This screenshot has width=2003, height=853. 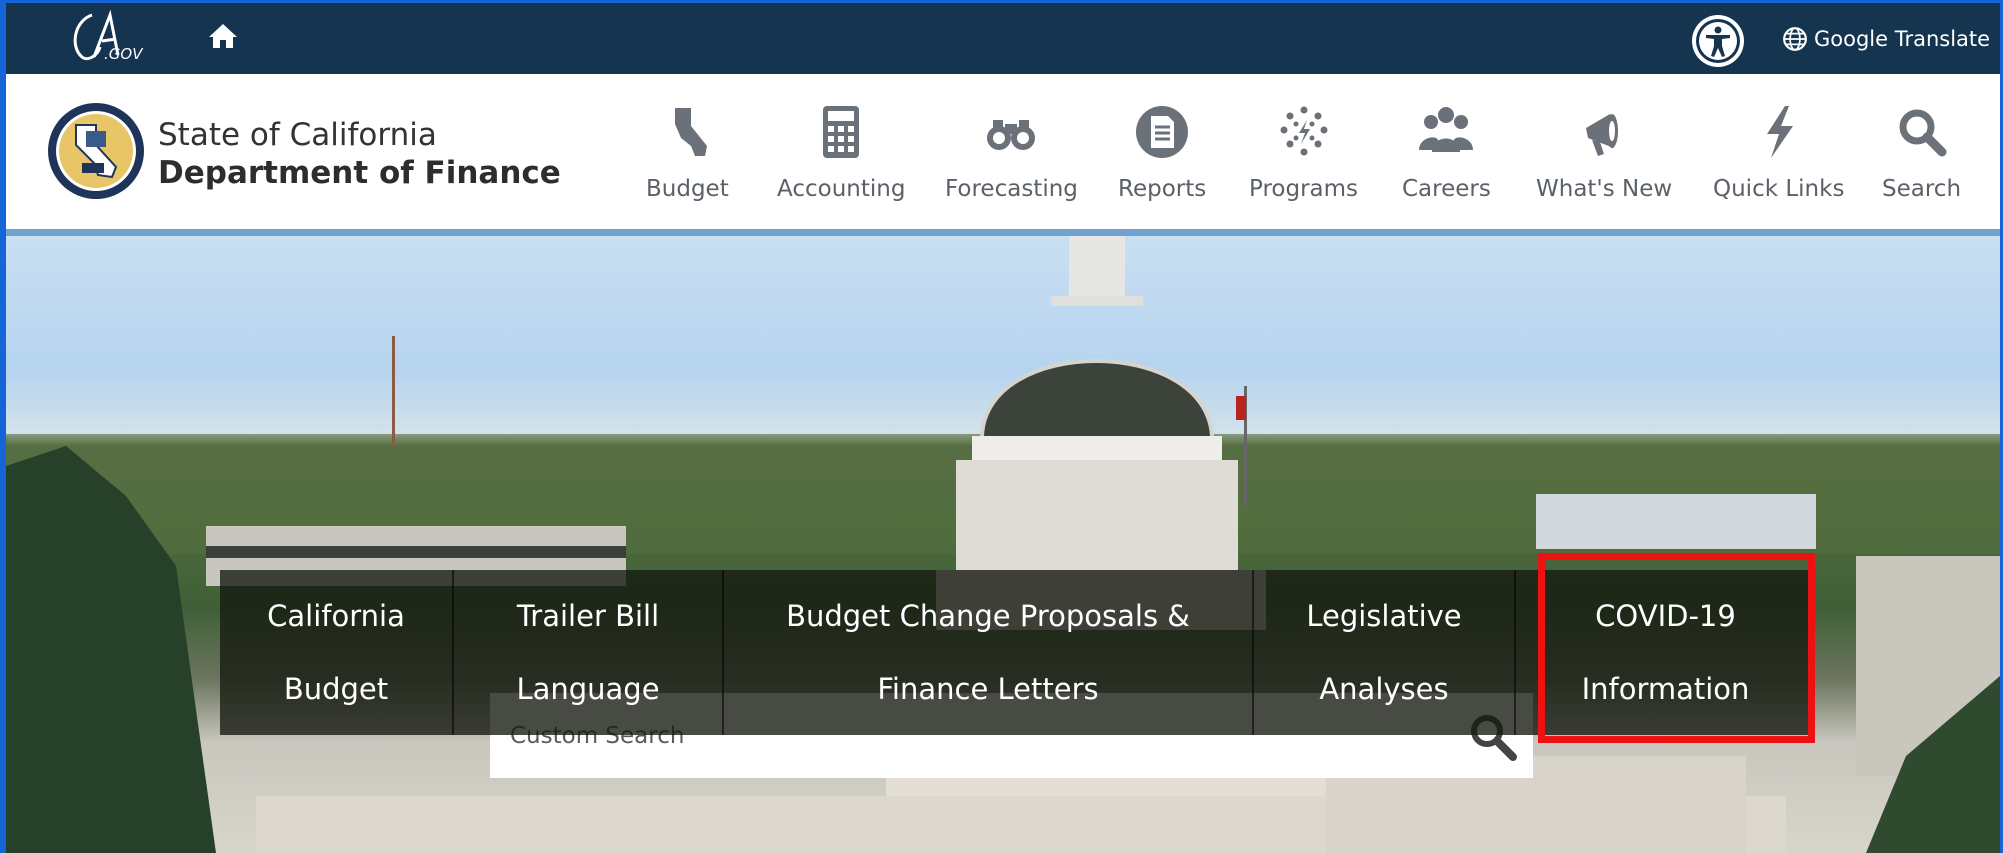 I want to click on utility-bar: .GOV Google Translate, so click(x=1003, y=38).